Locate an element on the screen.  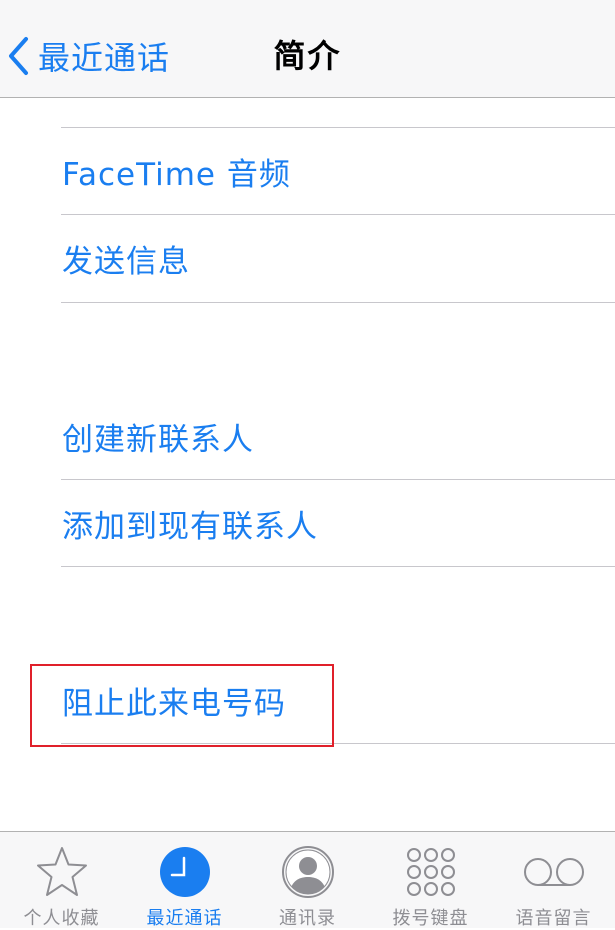
add-to-existing-contact-button: 添加到现有联系人 is located at coordinates (338, 523).